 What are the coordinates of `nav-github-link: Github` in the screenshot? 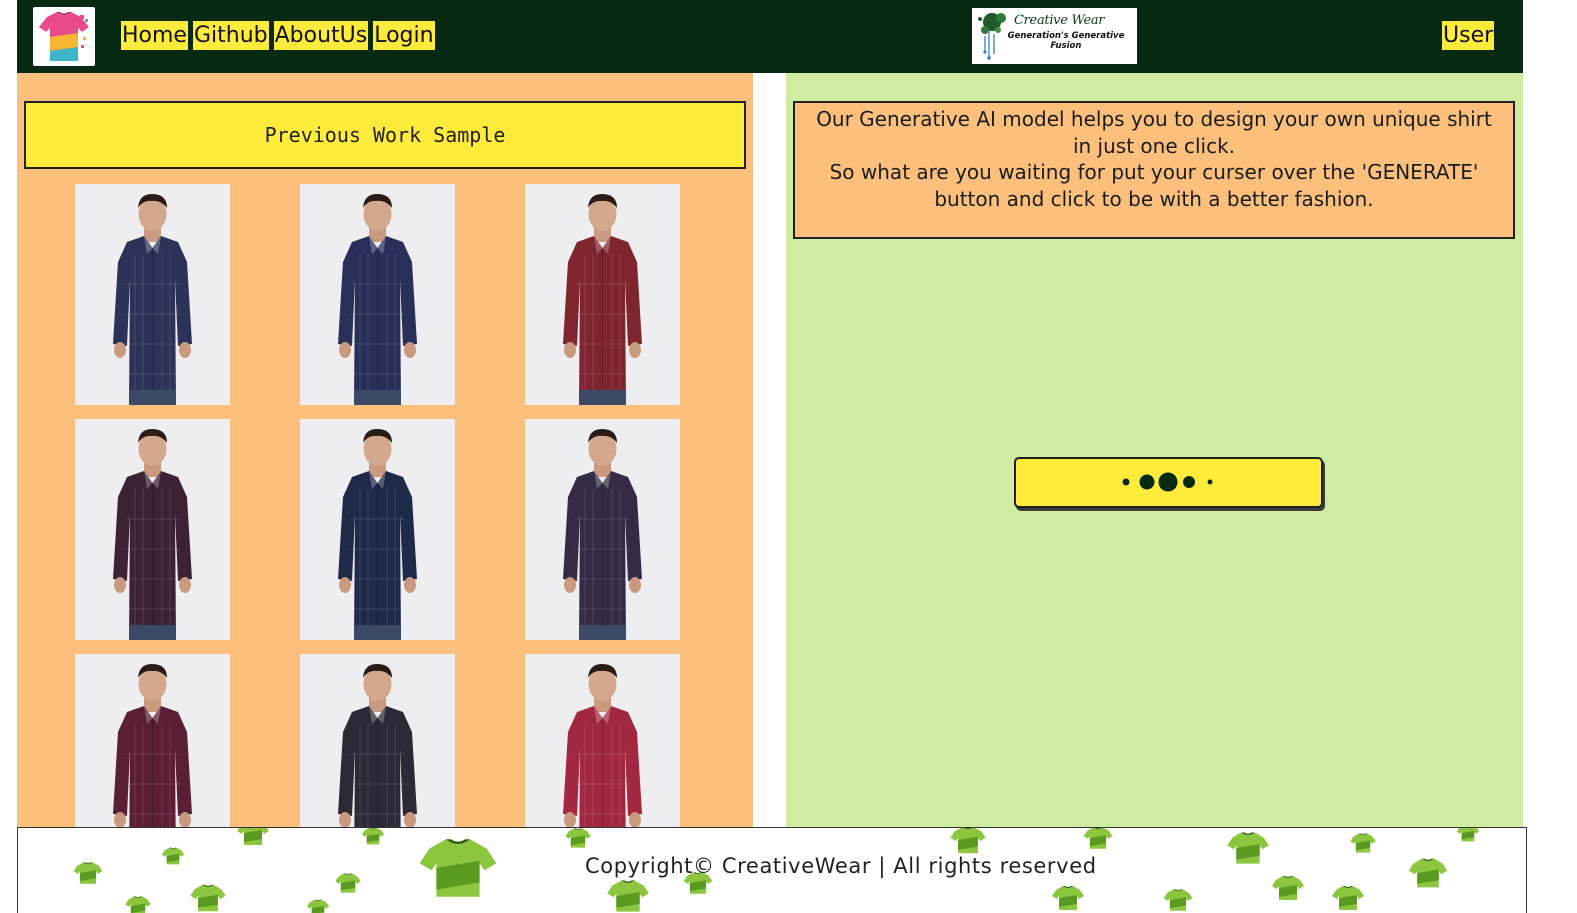 It's located at (230, 35).